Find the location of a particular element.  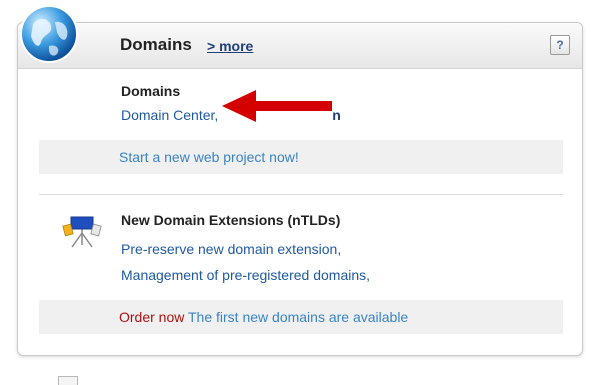

order-now-link: Order now is located at coordinates (151, 317).